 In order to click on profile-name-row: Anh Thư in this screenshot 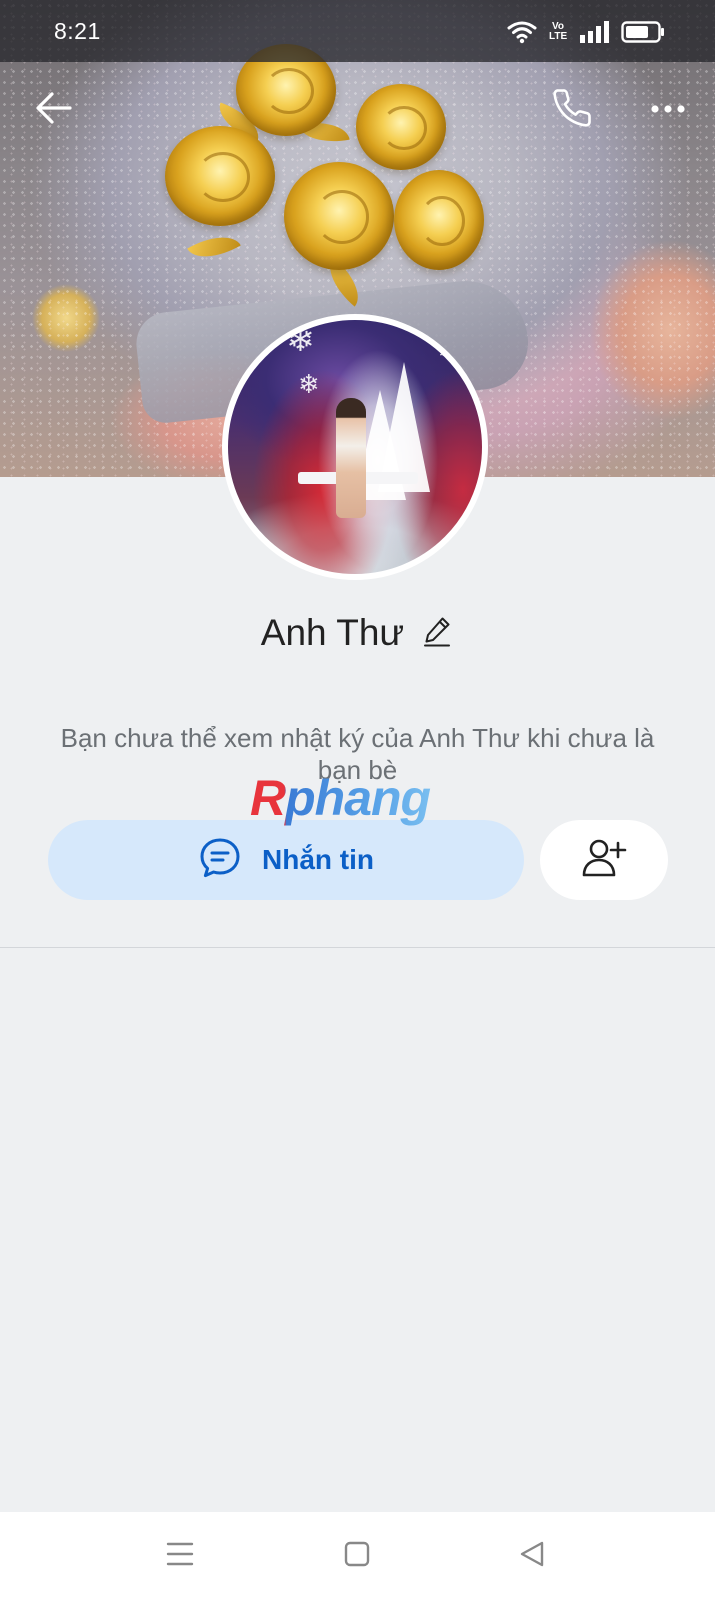, I will do `click(357, 633)`.